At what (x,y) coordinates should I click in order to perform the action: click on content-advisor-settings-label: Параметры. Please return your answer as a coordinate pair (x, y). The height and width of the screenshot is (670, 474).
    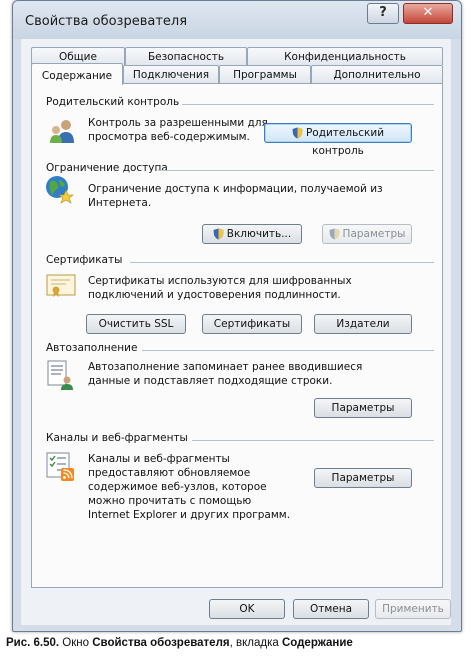
    Looking at the image, I should click on (374, 234).